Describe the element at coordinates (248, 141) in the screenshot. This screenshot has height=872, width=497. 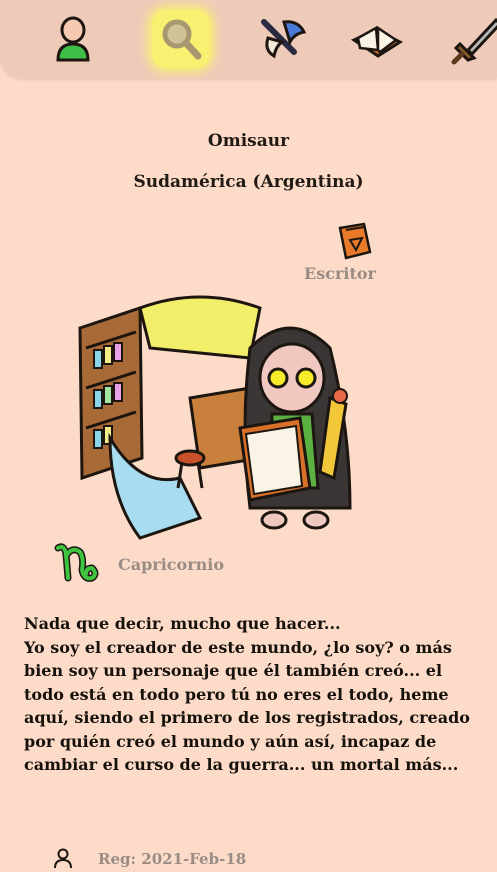
I see `profile-name: Omisaur` at that location.